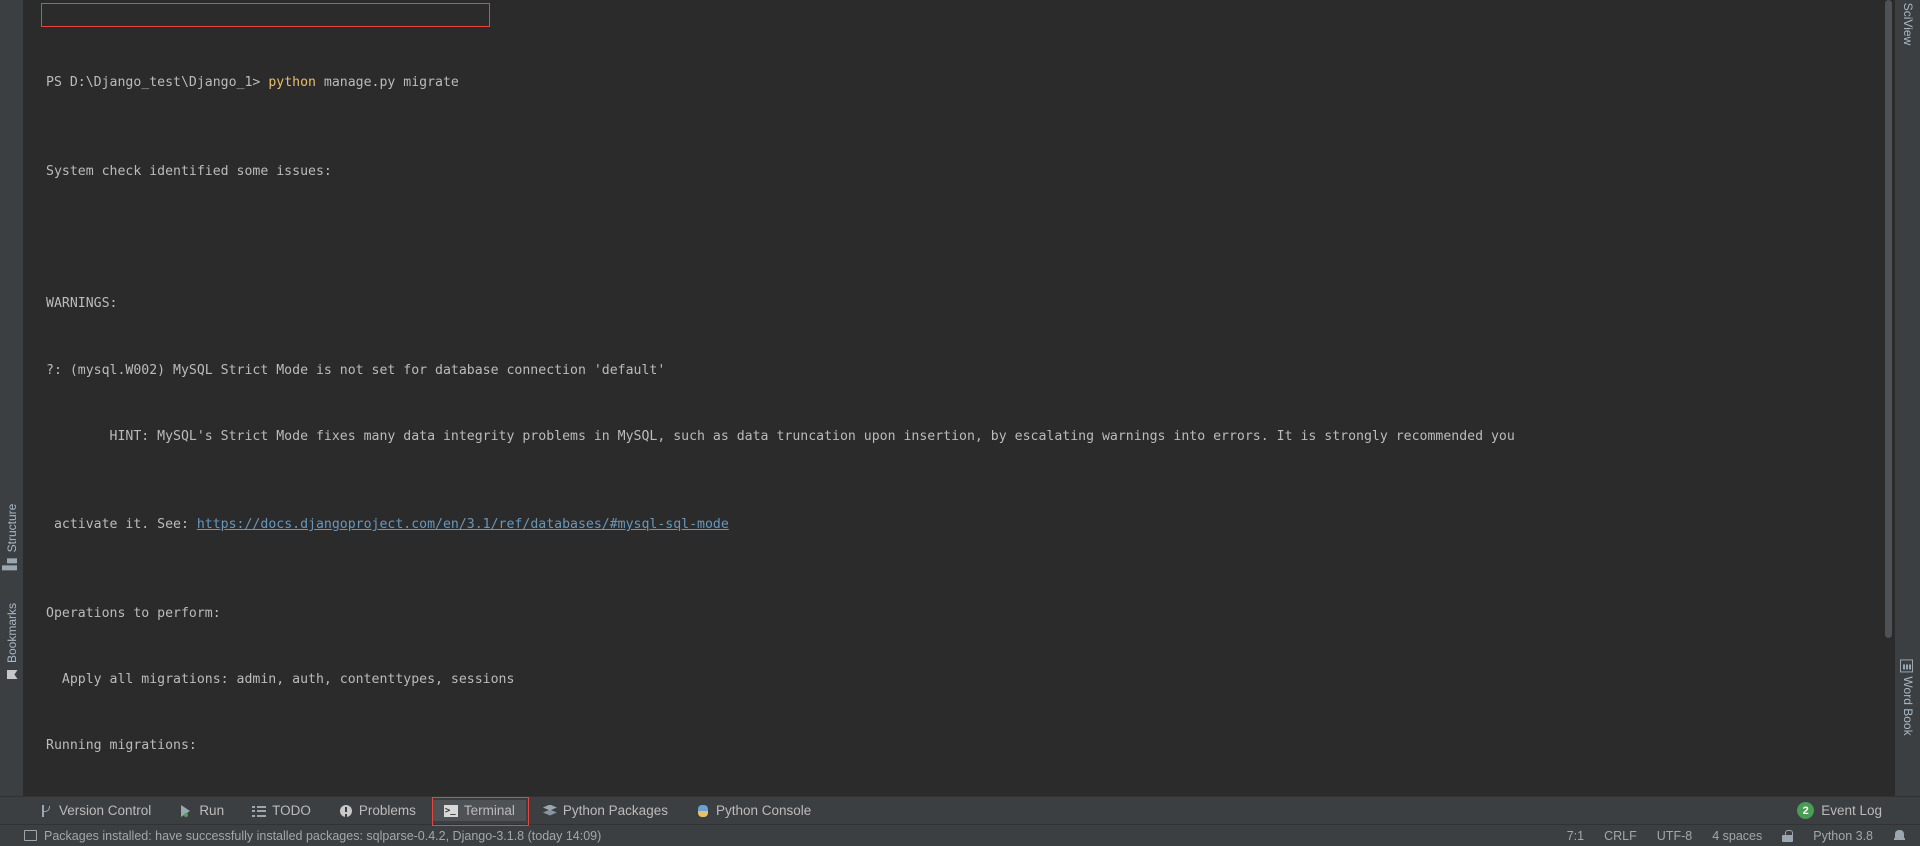 This screenshot has height=846, width=1920. Describe the element at coordinates (186, 811) in the screenshot. I see `run-icon` at that location.